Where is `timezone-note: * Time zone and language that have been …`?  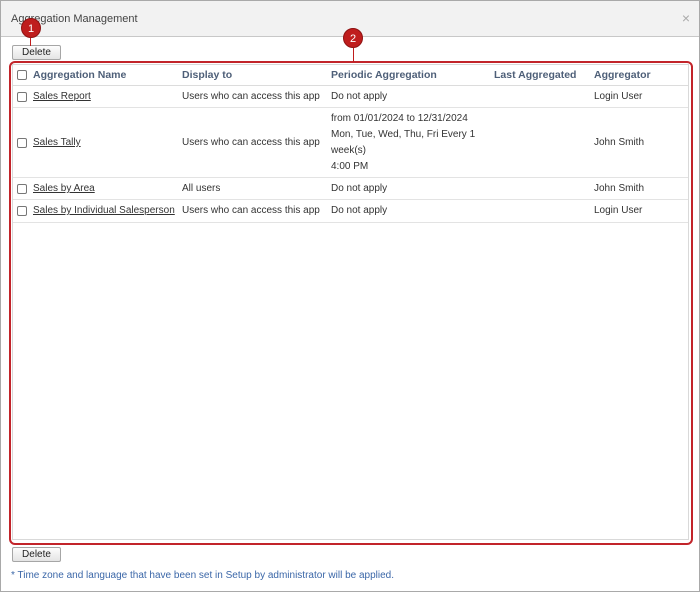 timezone-note: * Time zone and language that have been … is located at coordinates (203, 575).